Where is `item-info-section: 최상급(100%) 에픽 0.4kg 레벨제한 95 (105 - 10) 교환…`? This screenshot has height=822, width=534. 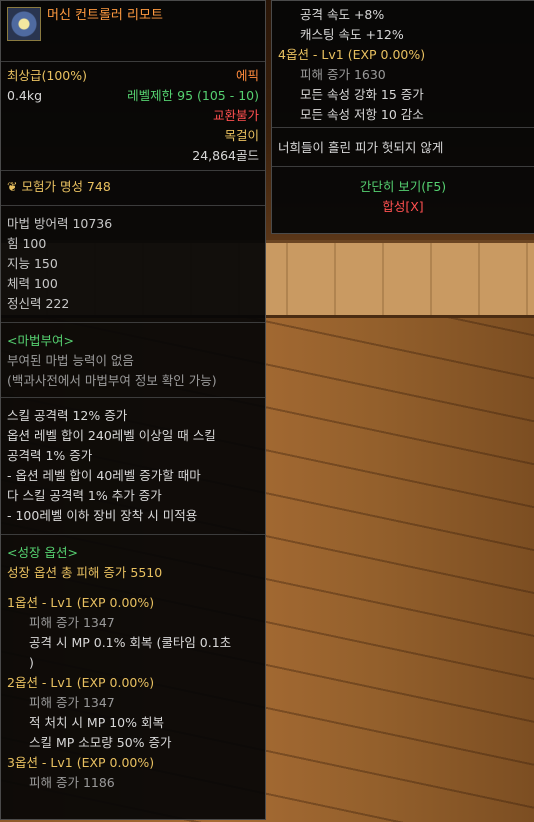
item-info-section: 최상급(100%) 에픽 0.4kg 레벨제한 95 (105 - 10) 교환… is located at coordinates (133, 116).